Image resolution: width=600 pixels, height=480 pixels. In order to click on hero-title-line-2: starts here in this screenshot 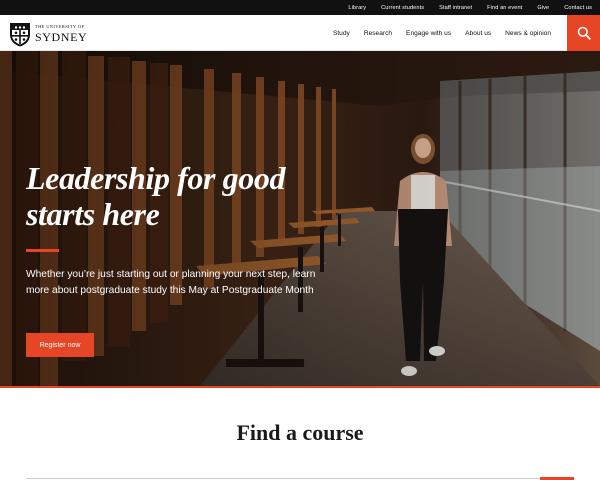, I will do `click(93, 214)`.